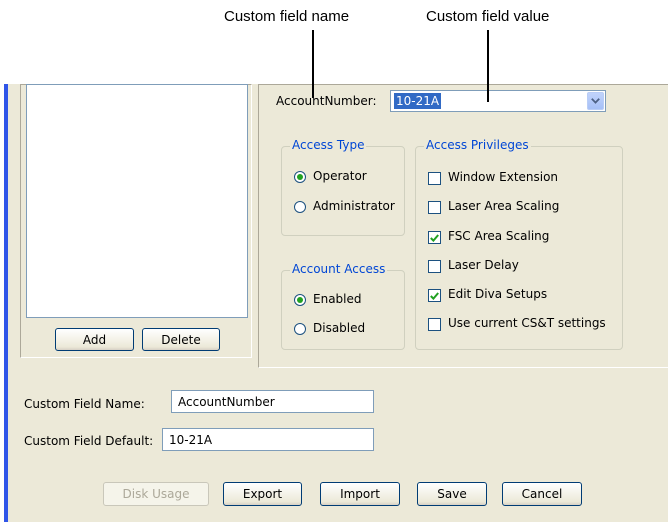 This screenshot has height=522, width=668. Describe the element at coordinates (483, 265) in the screenshot. I see `laser-delay-label: Laser Delay` at that location.